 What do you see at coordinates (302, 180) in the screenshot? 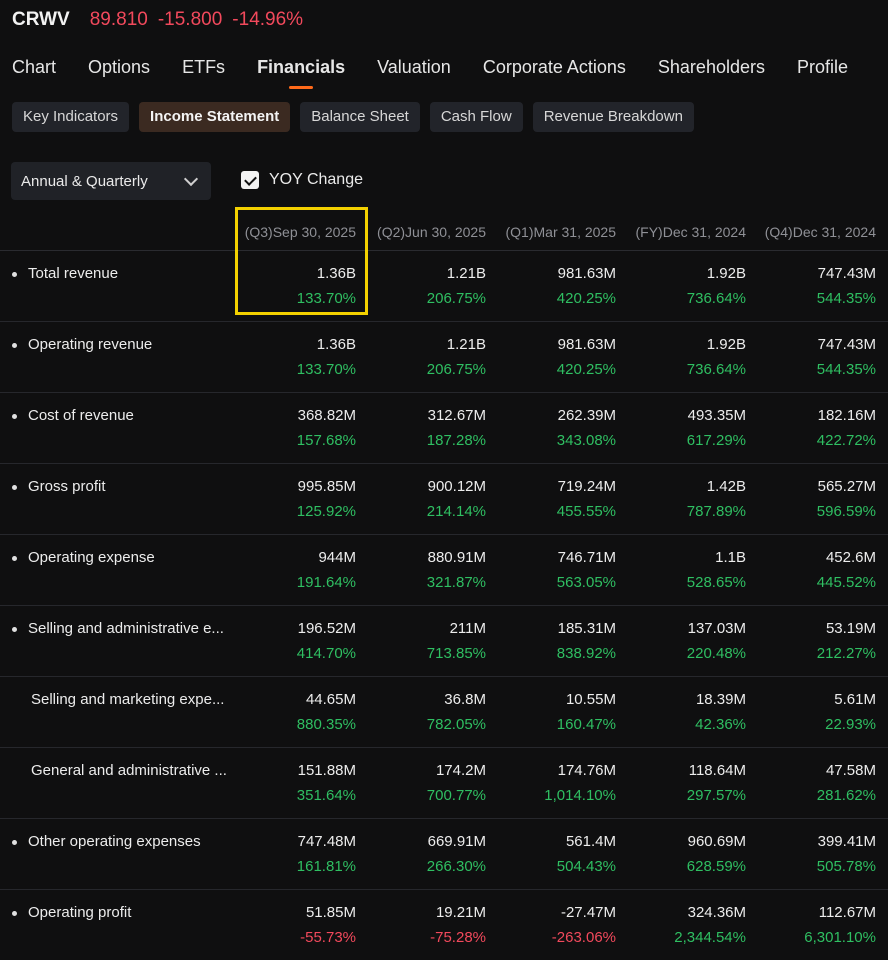
I see `yoy-change-toggle: YOY Change` at bounding box center [302, 180].